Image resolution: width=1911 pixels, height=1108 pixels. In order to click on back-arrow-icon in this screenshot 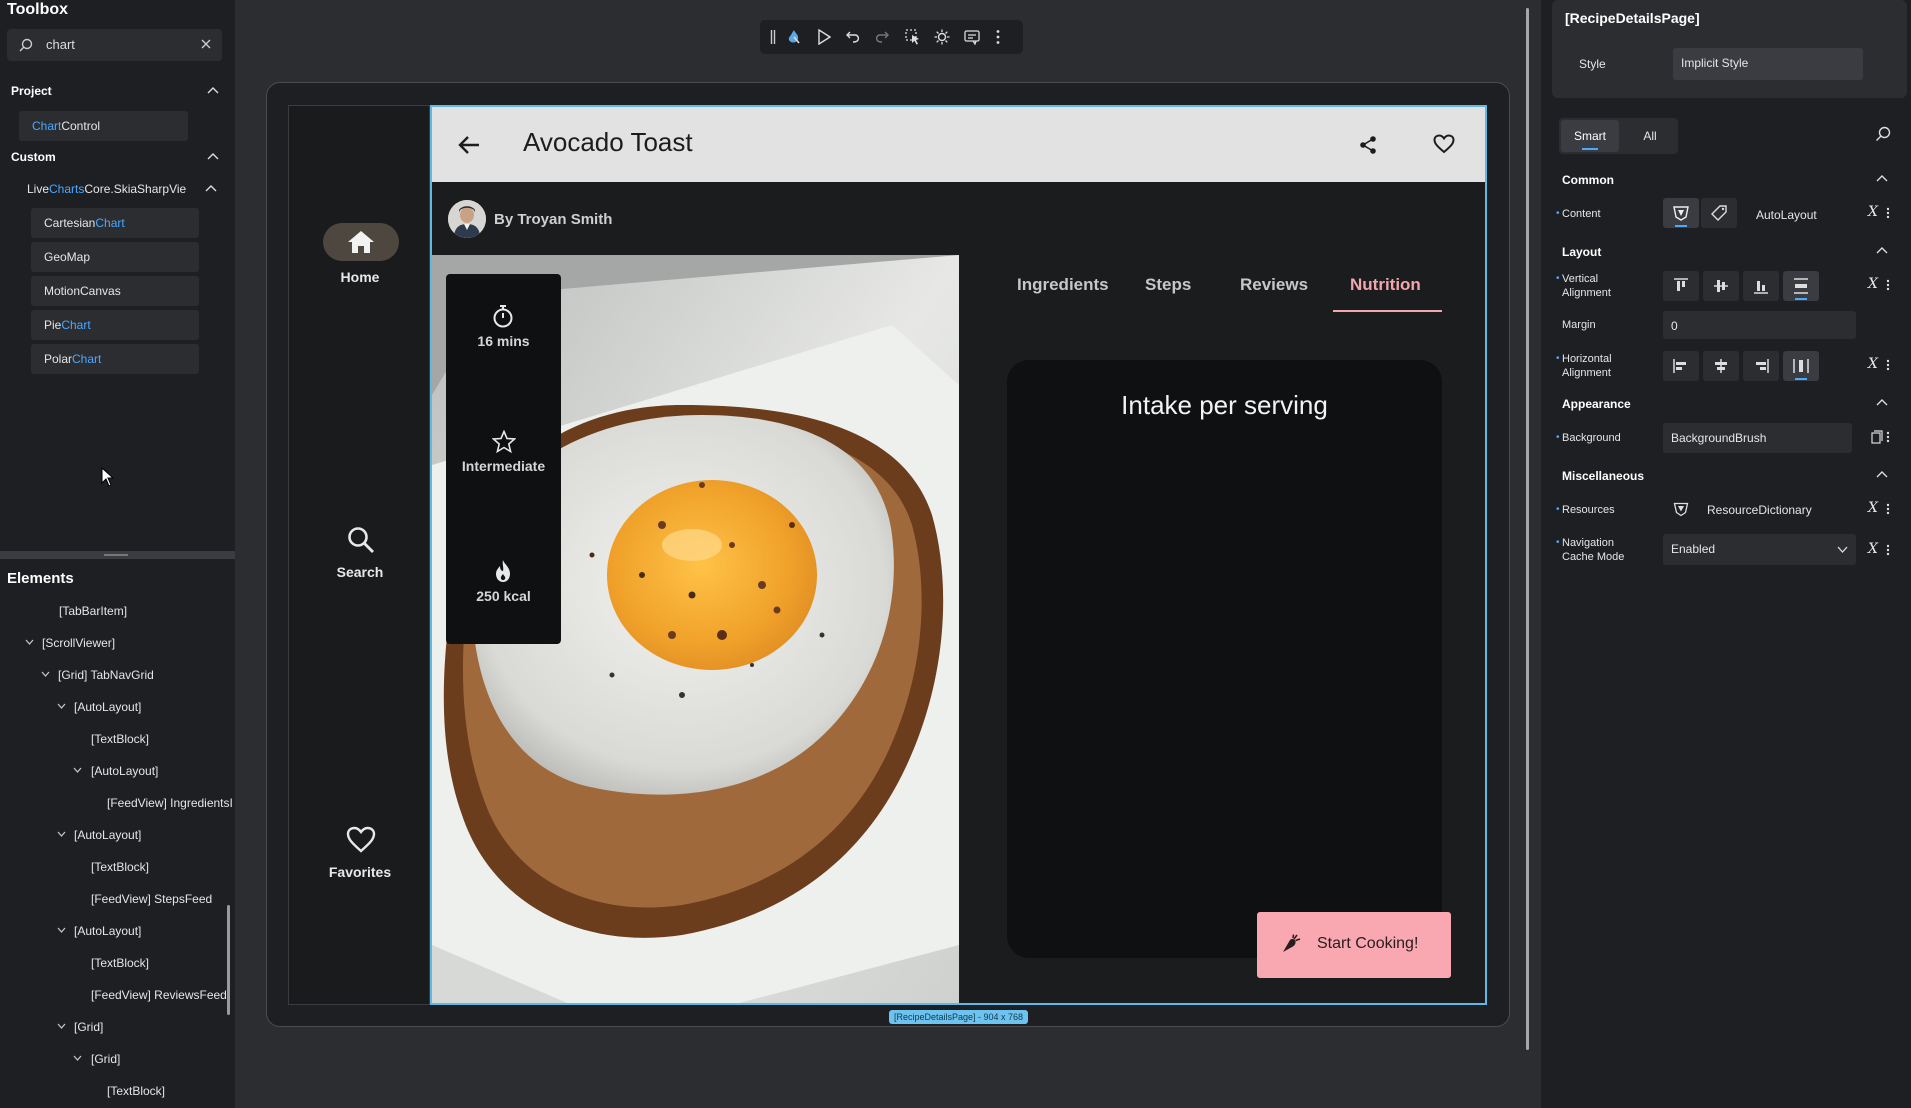, I will do `click(469, 145)`.